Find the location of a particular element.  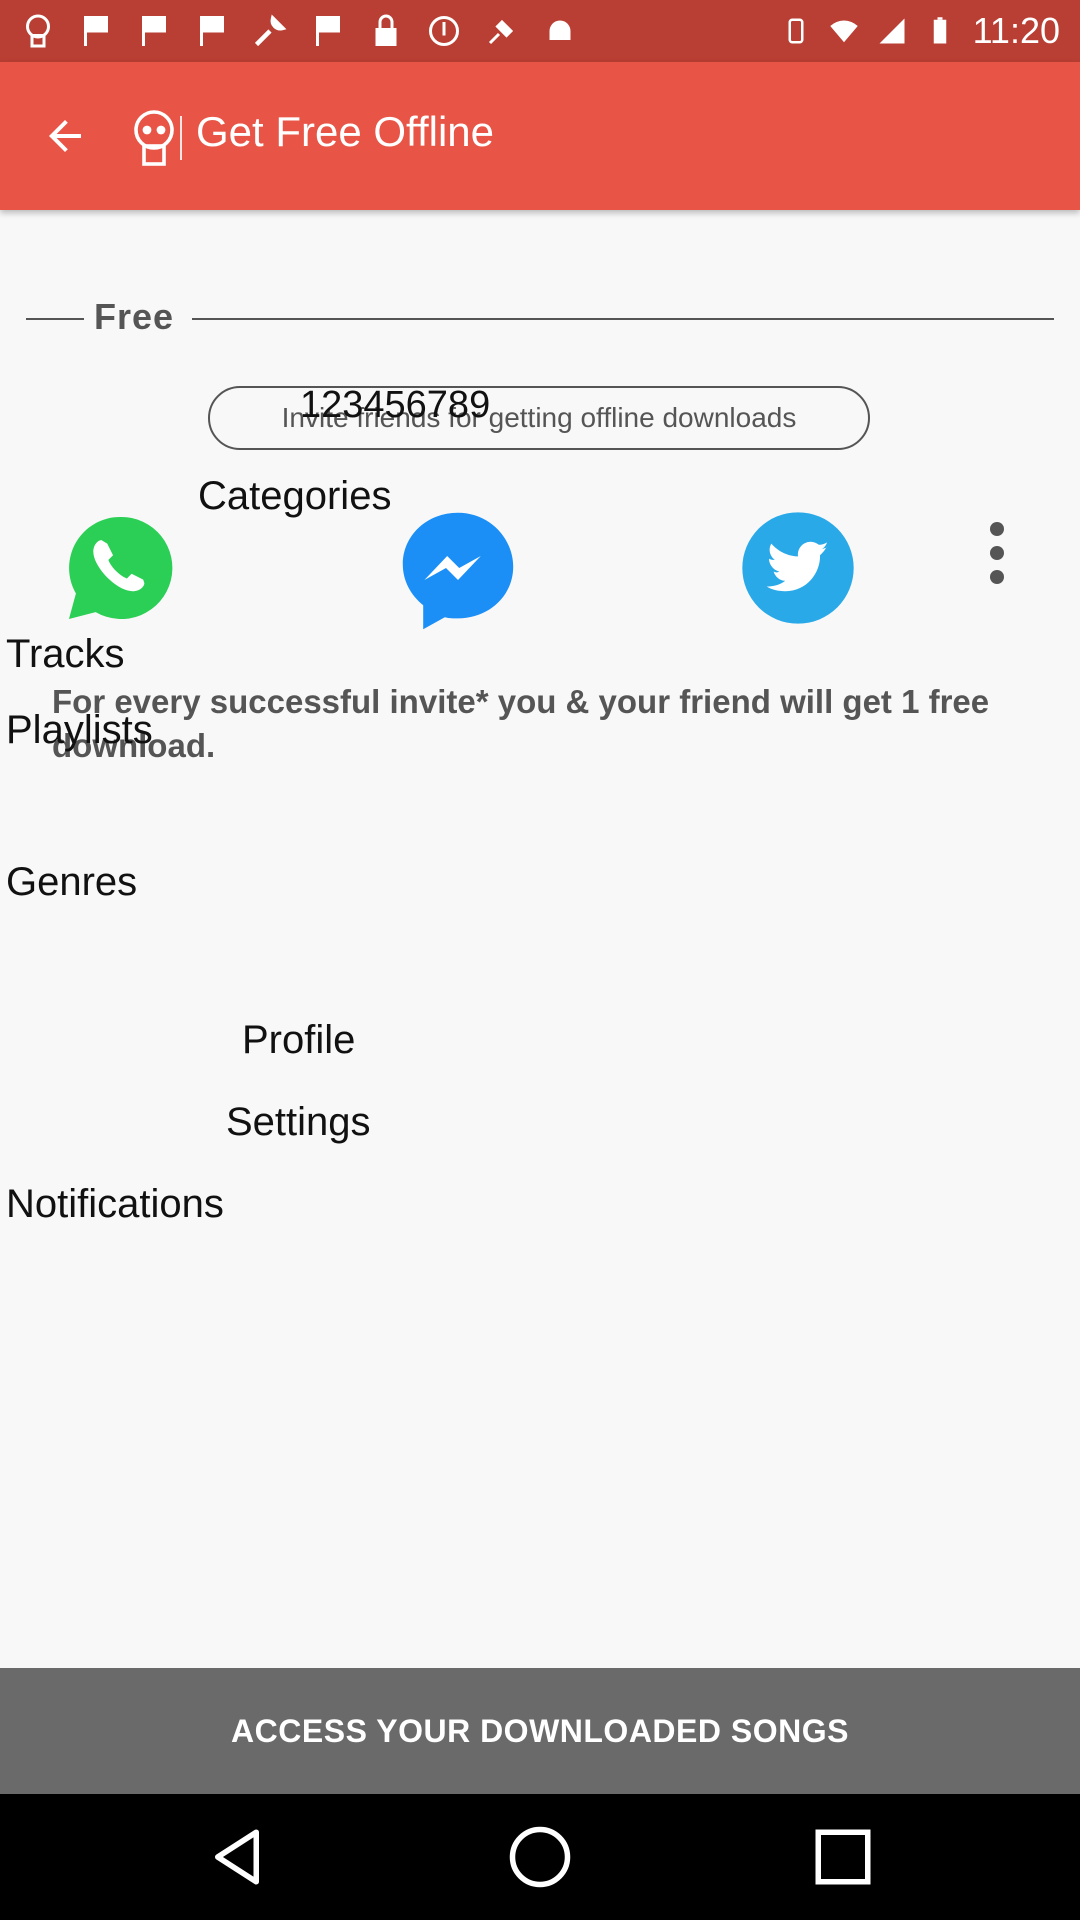

nav-categories: Categories is located at coordinates (294, 496).